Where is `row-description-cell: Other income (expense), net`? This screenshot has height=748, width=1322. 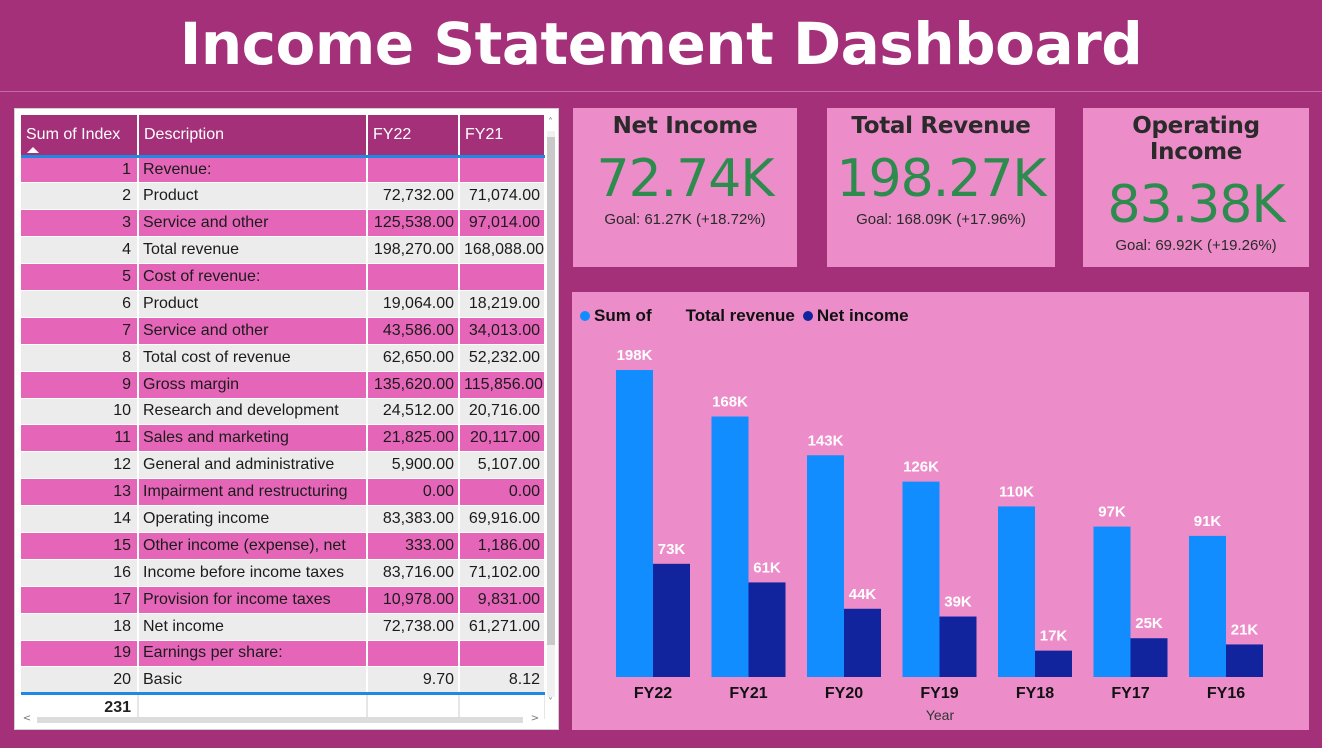
row-description-cell: Other income (expense), net is located at coordinates (253, 546).